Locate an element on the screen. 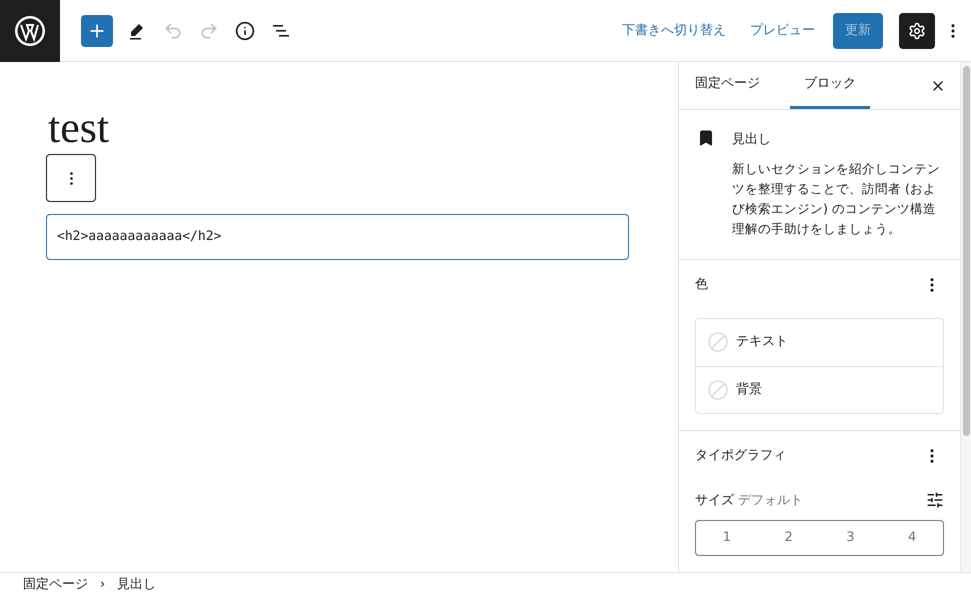 Image resolution: width=971 pixels, height=596 pixels. color-option: テキスト is located at coordinates (819, 342).